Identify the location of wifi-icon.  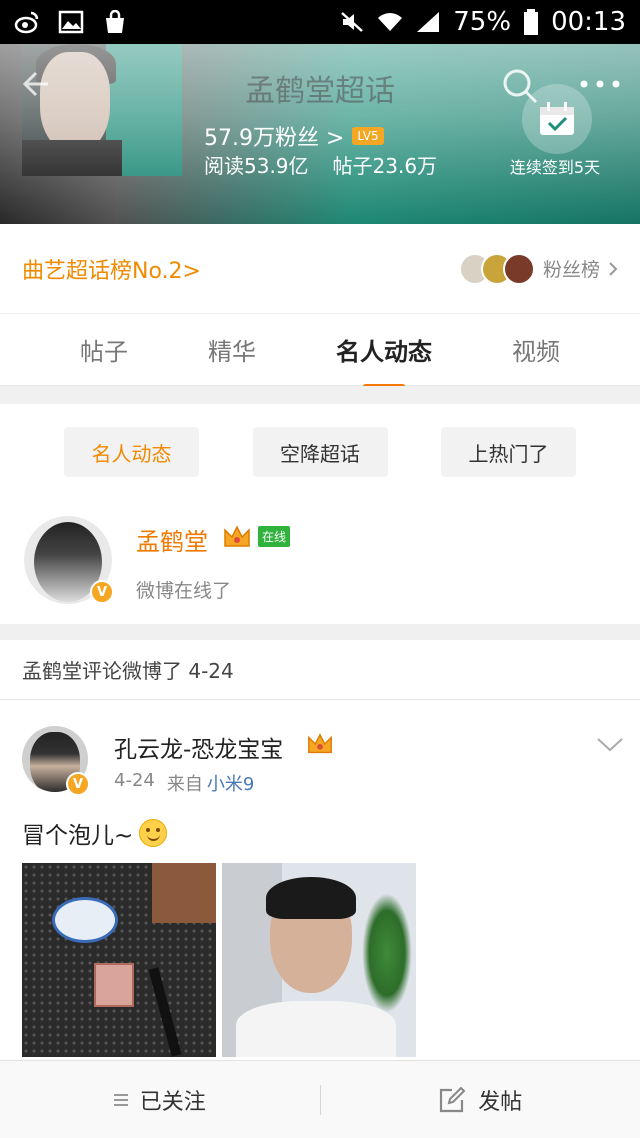
(390, 22).